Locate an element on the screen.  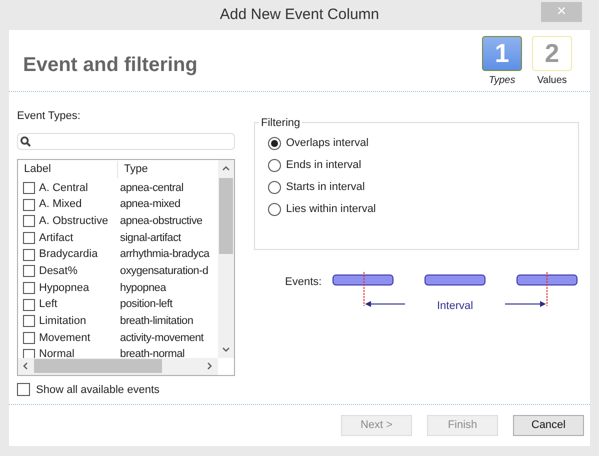
event-label: Limitation is located at coordinates (62, 322).